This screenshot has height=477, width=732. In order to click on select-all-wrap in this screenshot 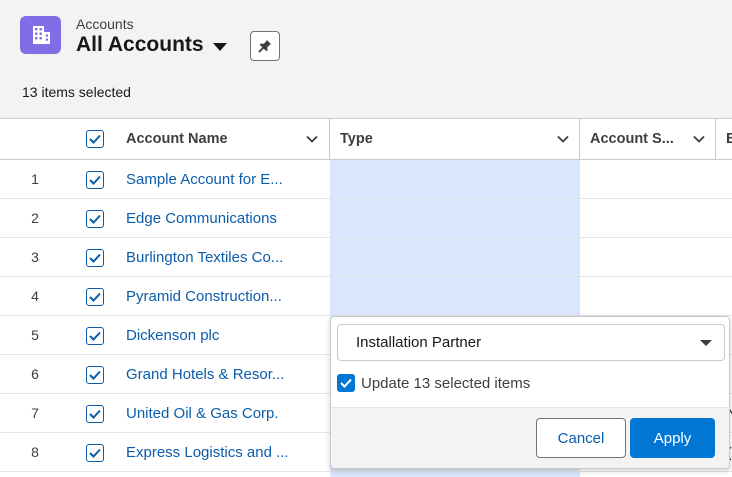, I will do `click(95, 139)`.